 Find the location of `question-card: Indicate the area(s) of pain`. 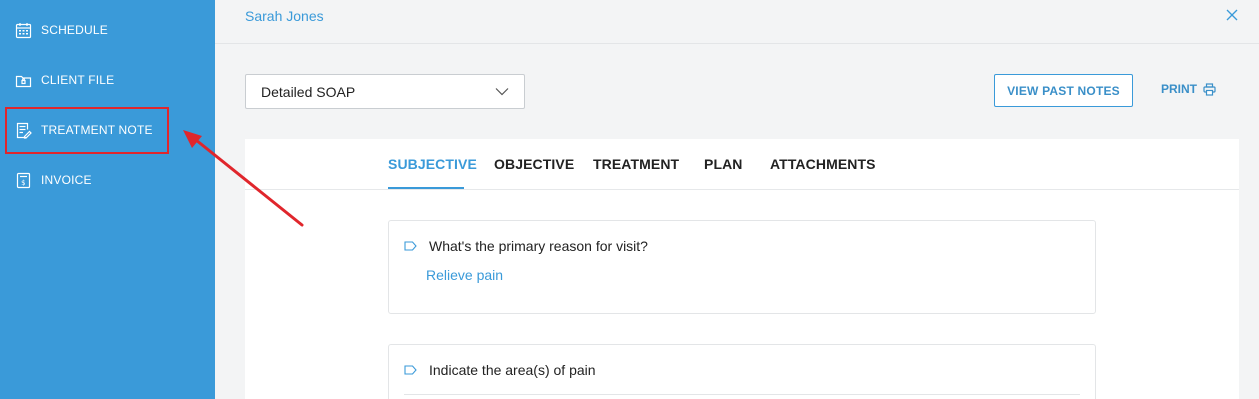

question-card: Indicate the area(s) of pain is located at coordinates (742, 371).